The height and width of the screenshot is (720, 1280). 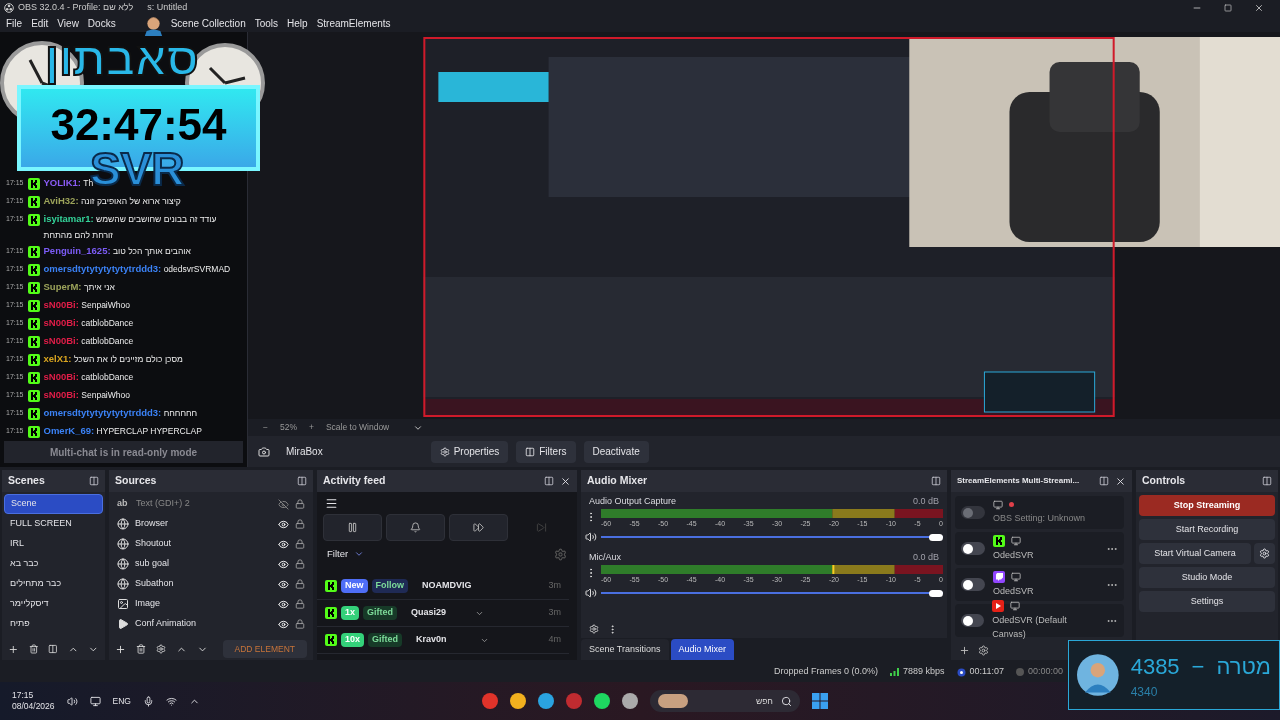 I want to click on control-button: Start Virtual Camera, so click(x=1195, y=553).